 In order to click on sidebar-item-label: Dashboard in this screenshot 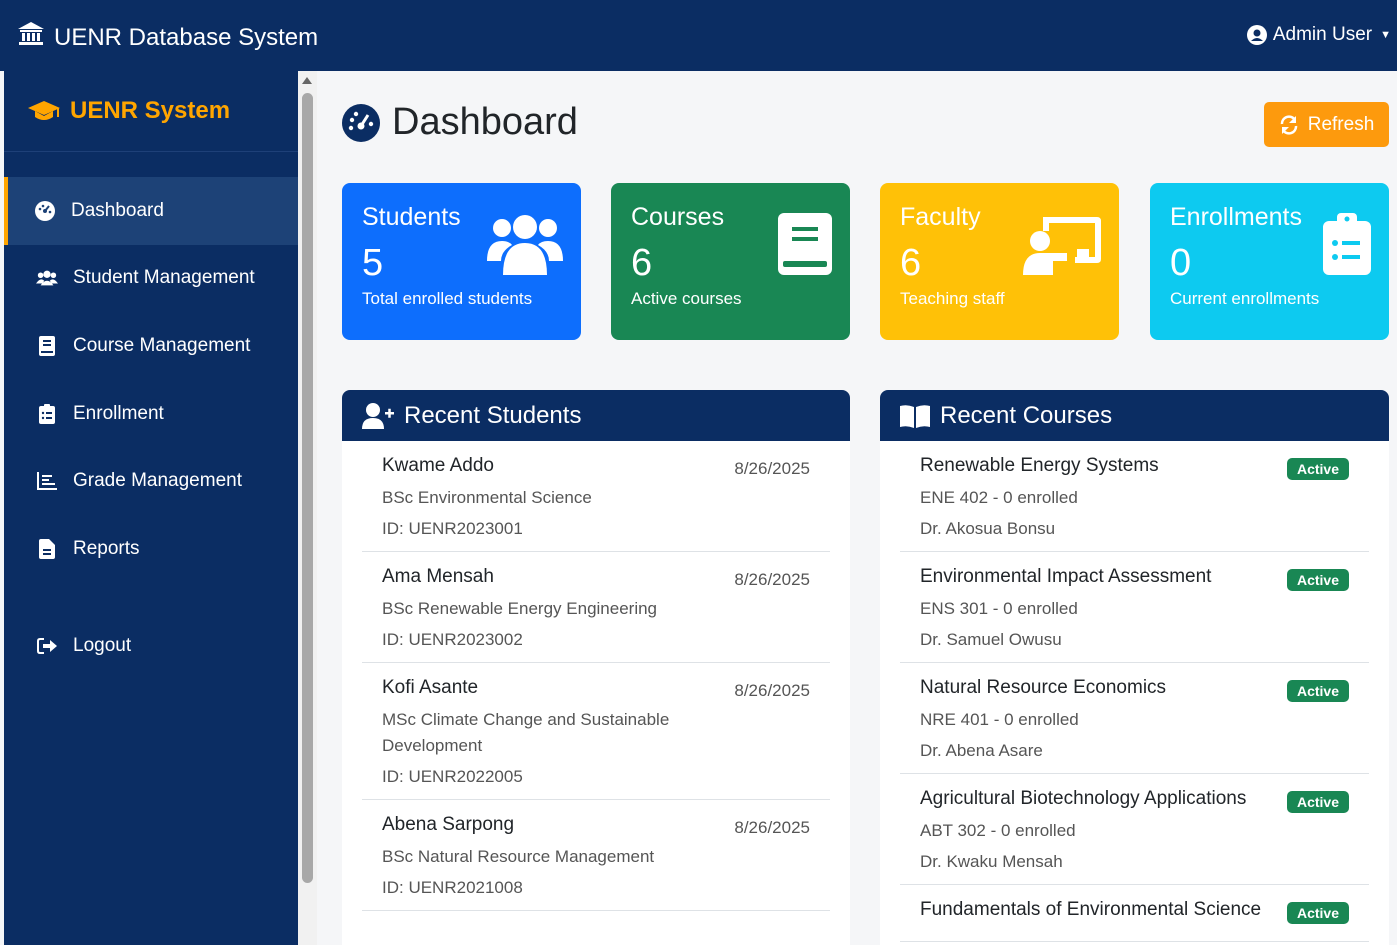, I will do `click(117, 210)`.